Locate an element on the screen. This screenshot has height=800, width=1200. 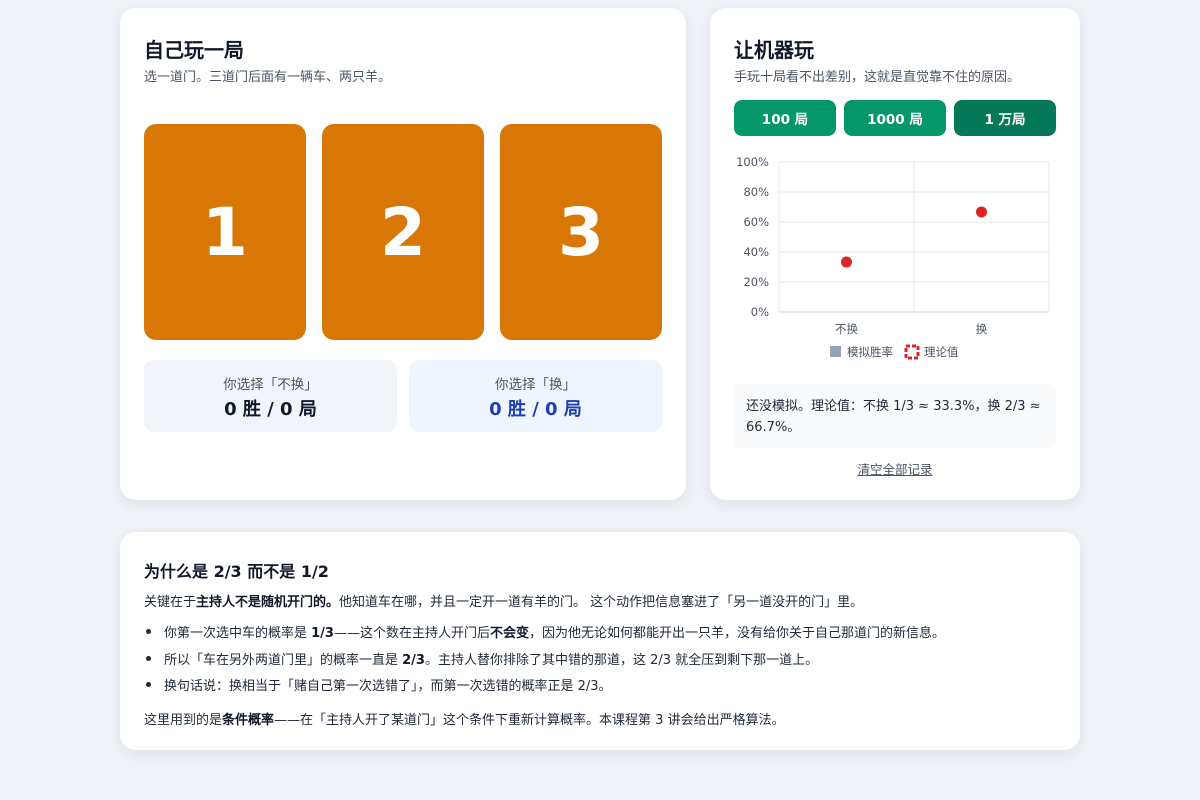
explain-bullet: 换句话说：换相当于「赌自己第一次选错了」，而第一次选错的概率正是 2/3。 is located at coordinates (379, 684).